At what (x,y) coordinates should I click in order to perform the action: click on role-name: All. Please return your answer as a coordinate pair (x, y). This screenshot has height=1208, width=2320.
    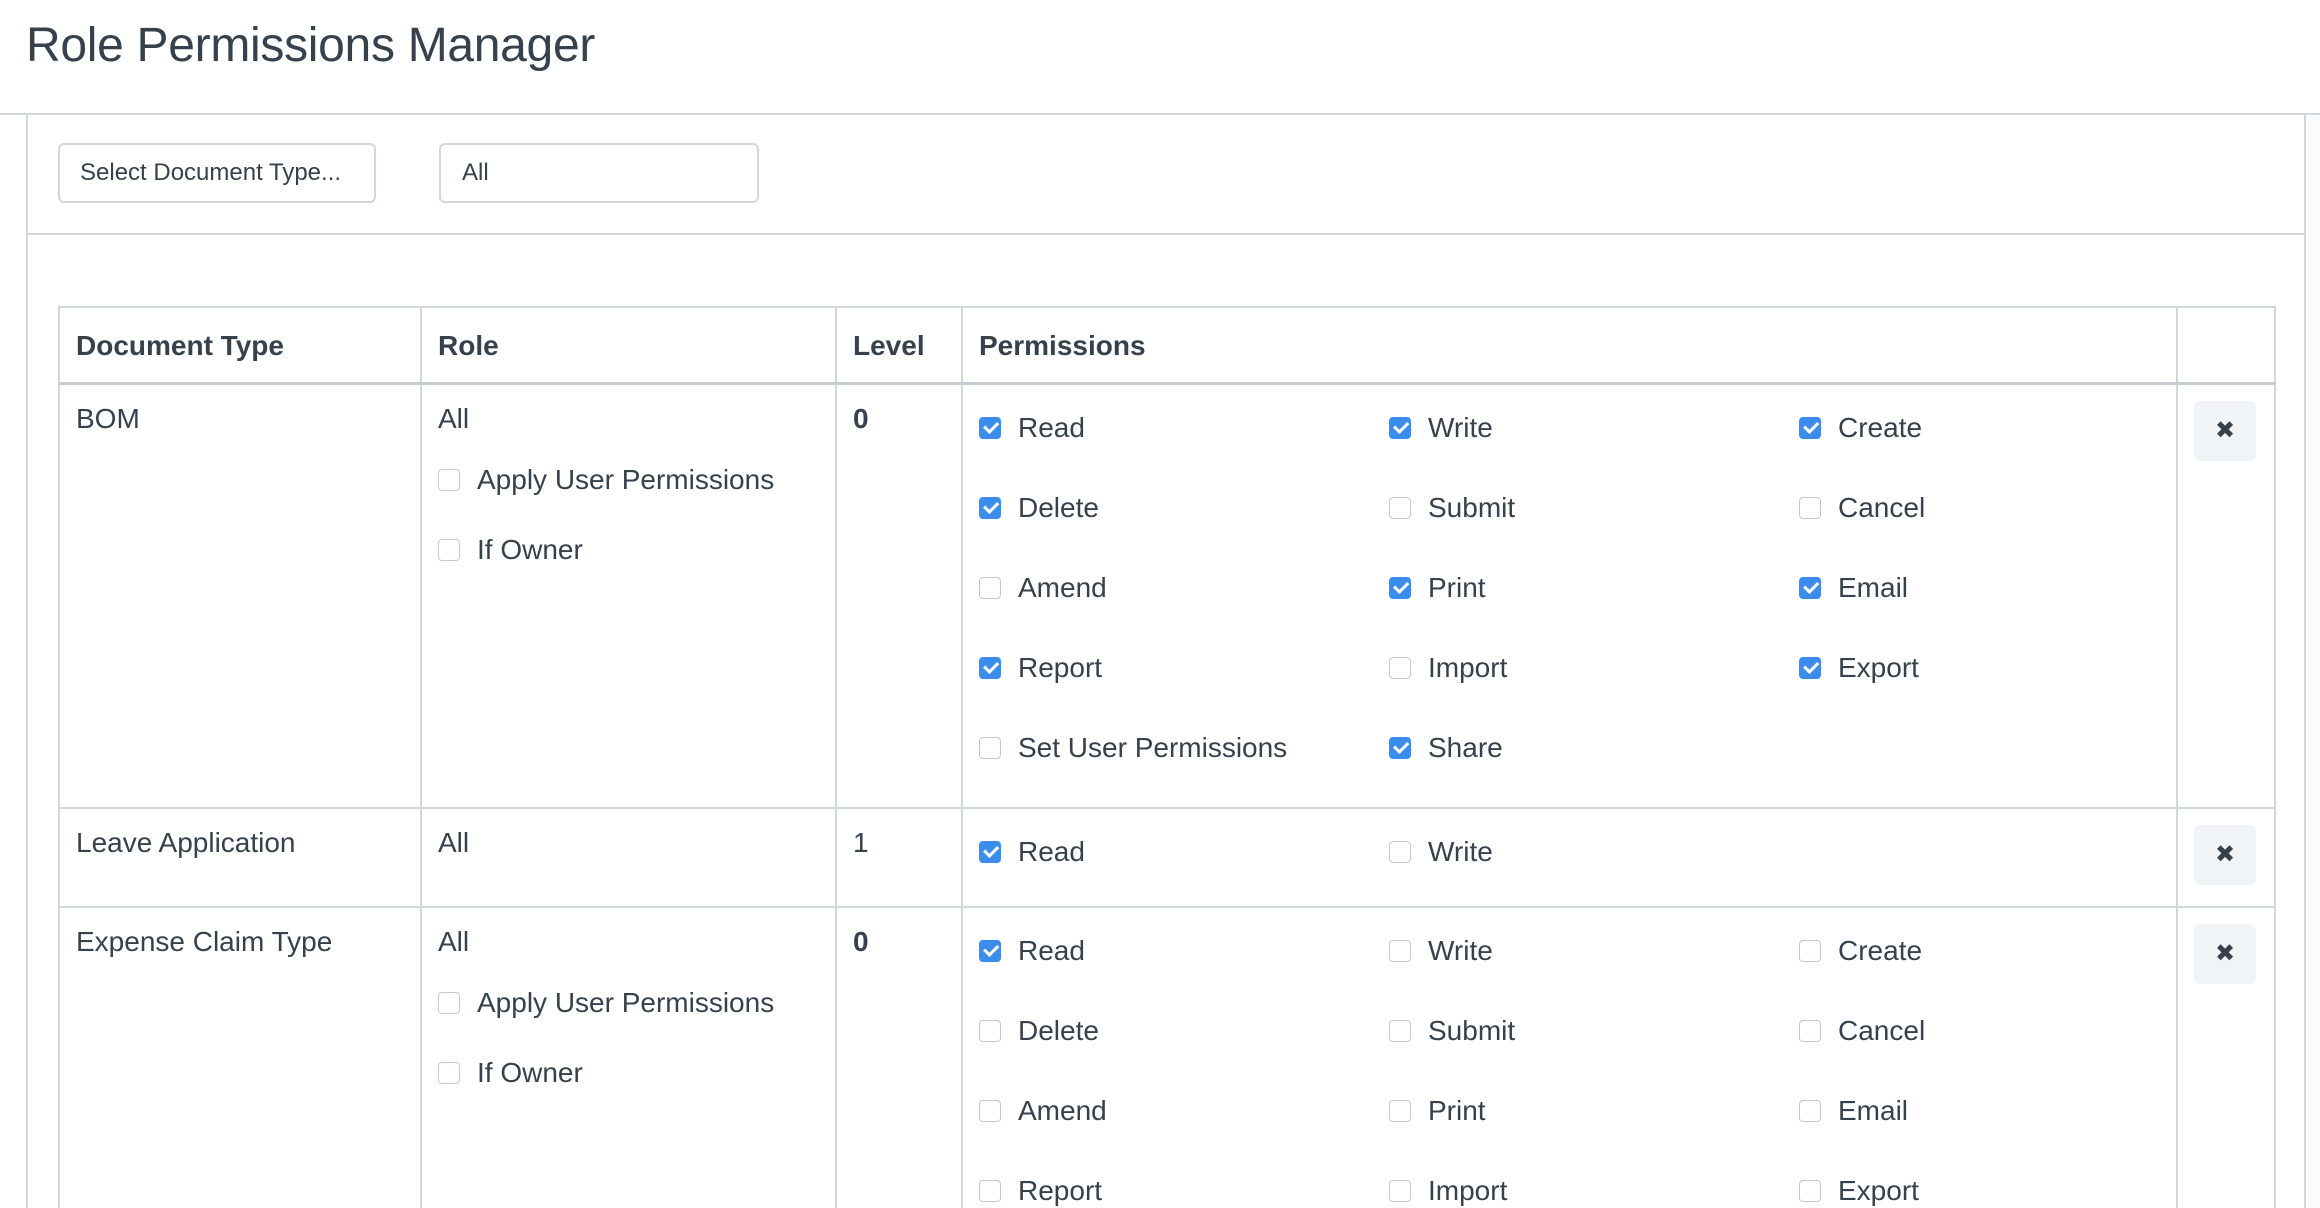
    Looking at the image, I should click on (454, 941).